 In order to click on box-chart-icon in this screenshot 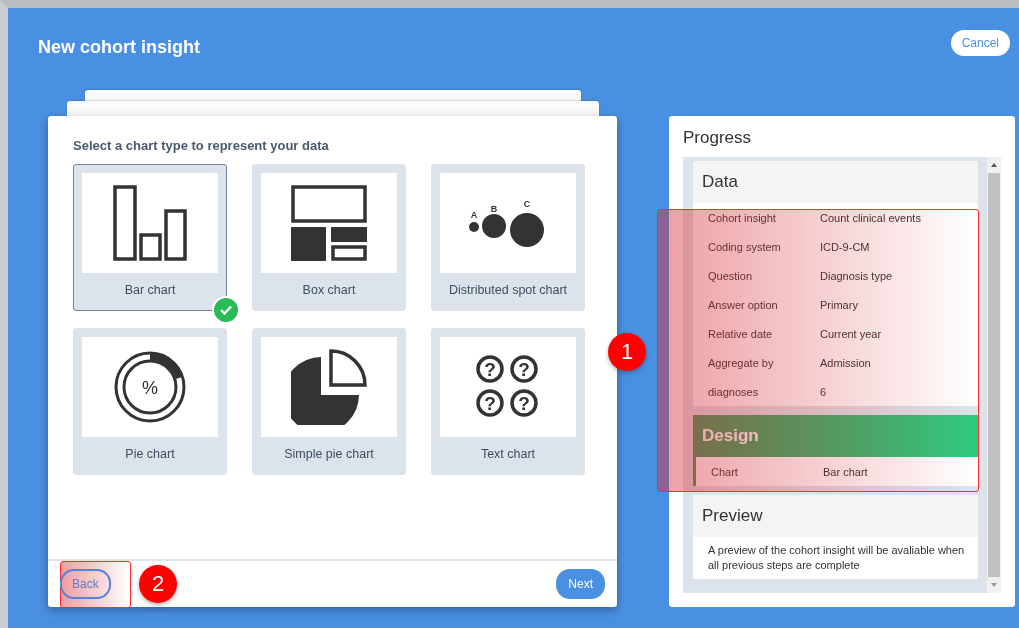, I will do `click(329, 223)`.